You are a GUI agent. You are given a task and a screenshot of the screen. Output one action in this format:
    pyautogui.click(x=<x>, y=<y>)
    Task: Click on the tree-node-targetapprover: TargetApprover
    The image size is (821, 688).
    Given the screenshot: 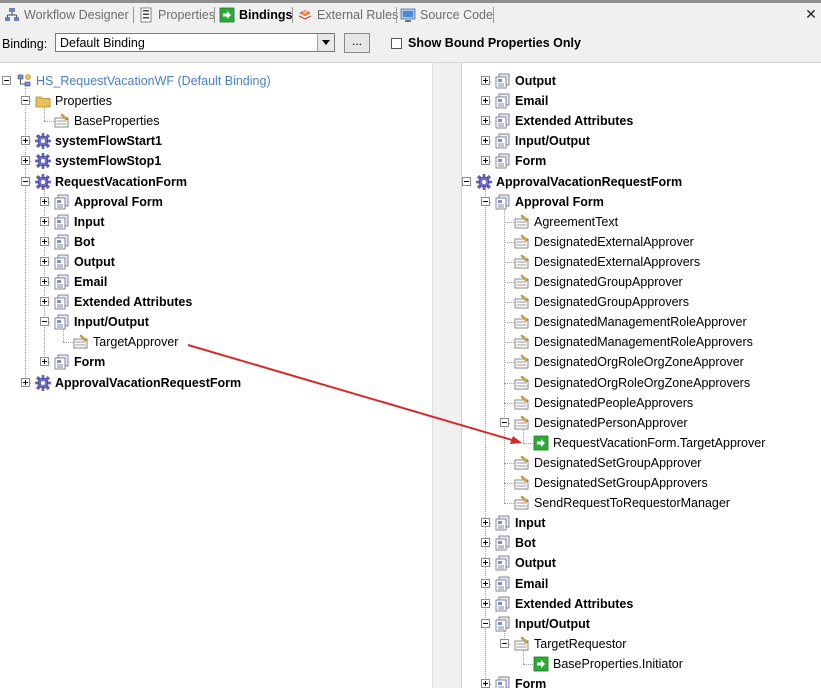 What is the action you would take?
    pyautogui.click(x=216, y=342)
    